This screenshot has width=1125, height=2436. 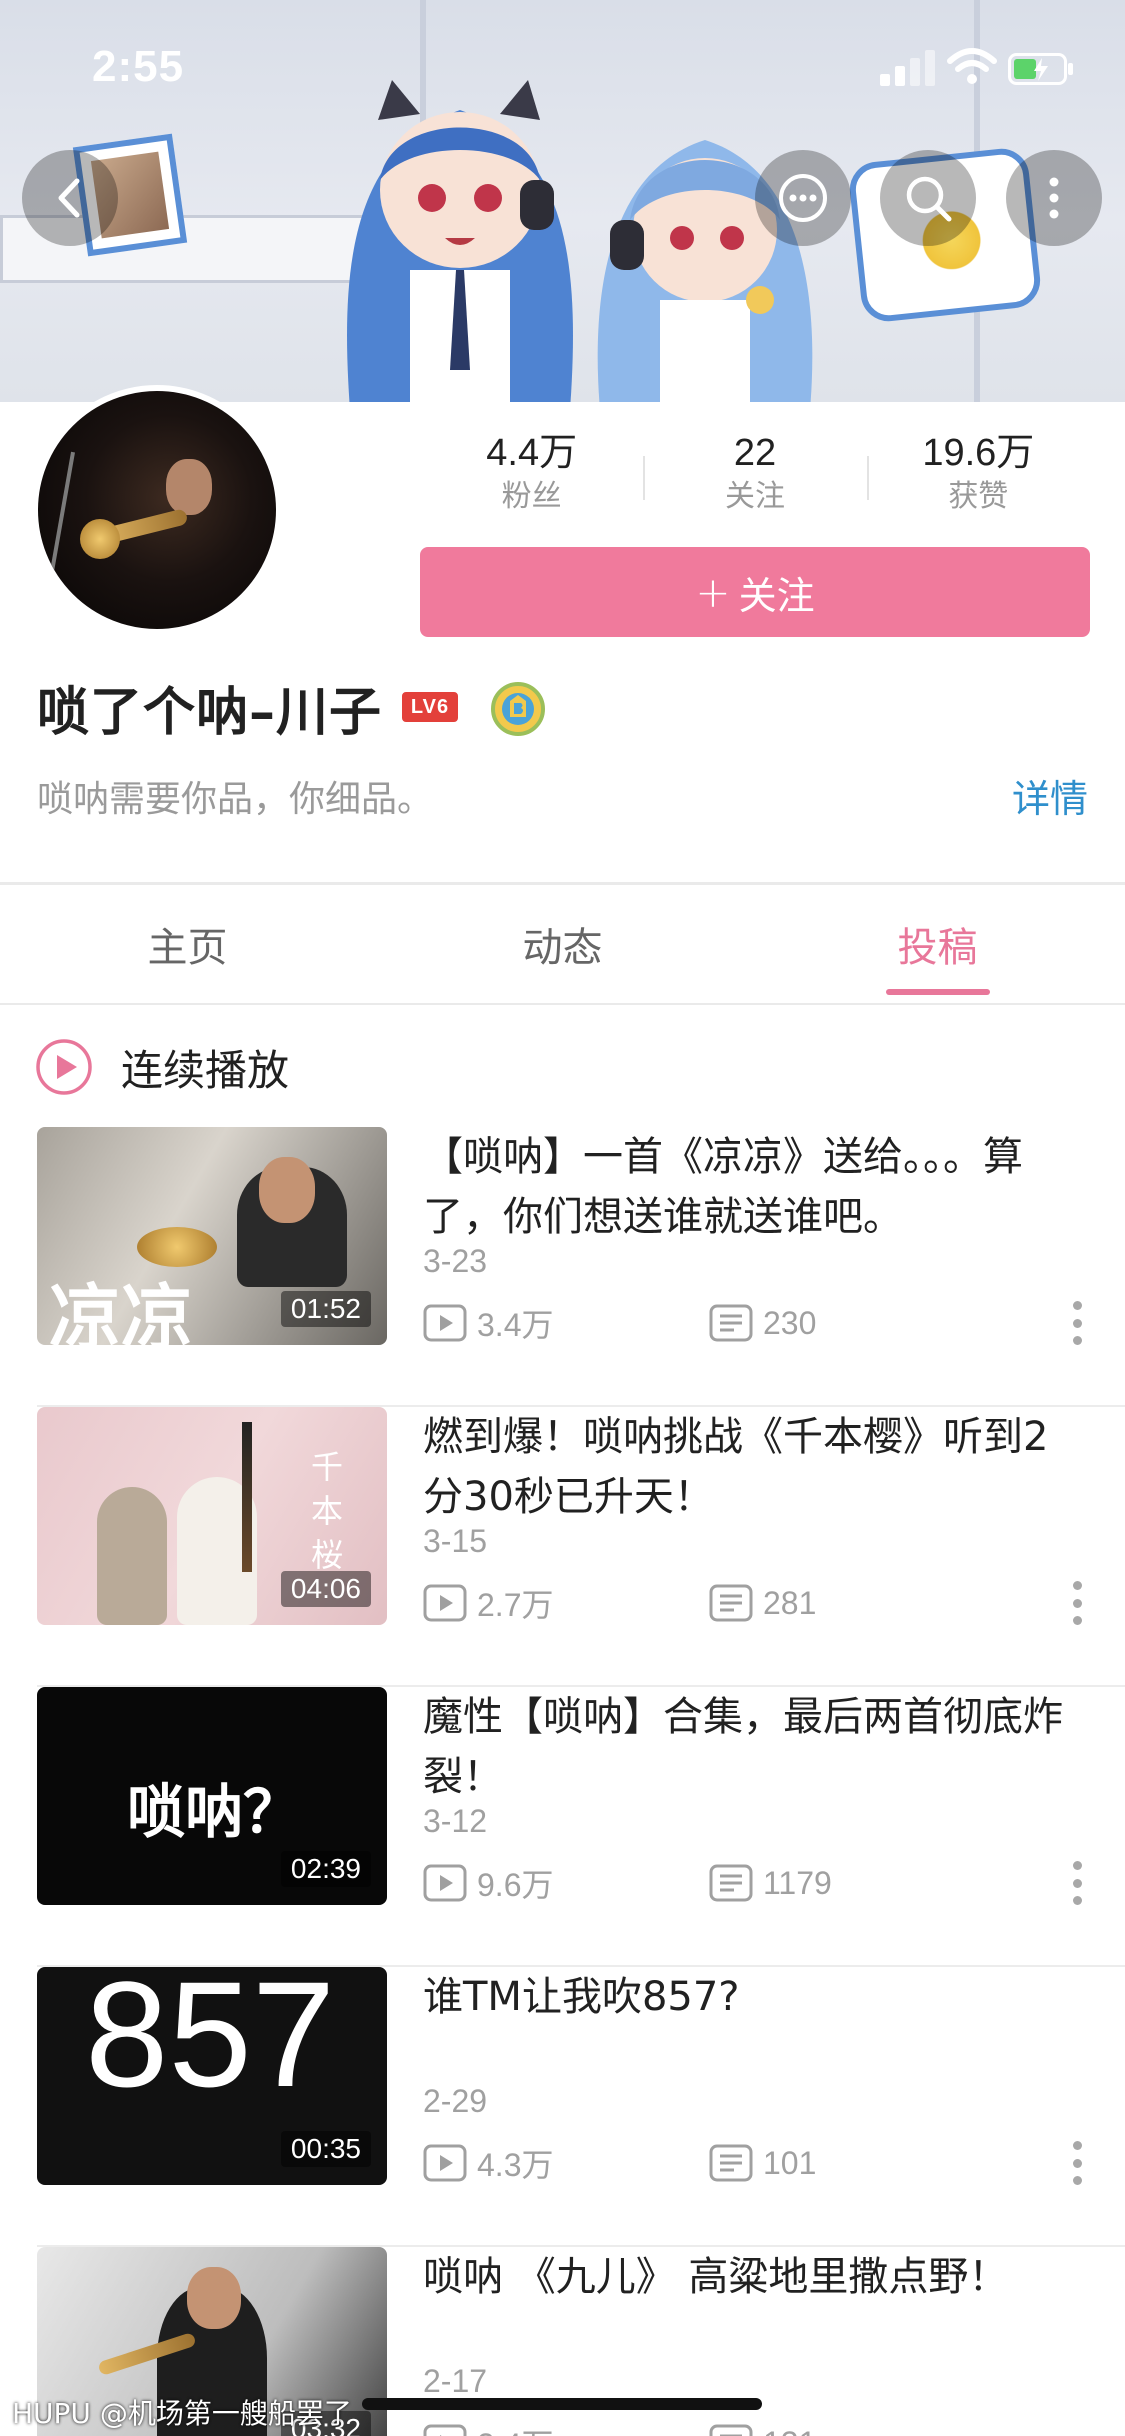 What do you see at coordinates (247, 1497) in the screenshot?
I see `thumb-suona-art` at bounding box center [247, 1497].